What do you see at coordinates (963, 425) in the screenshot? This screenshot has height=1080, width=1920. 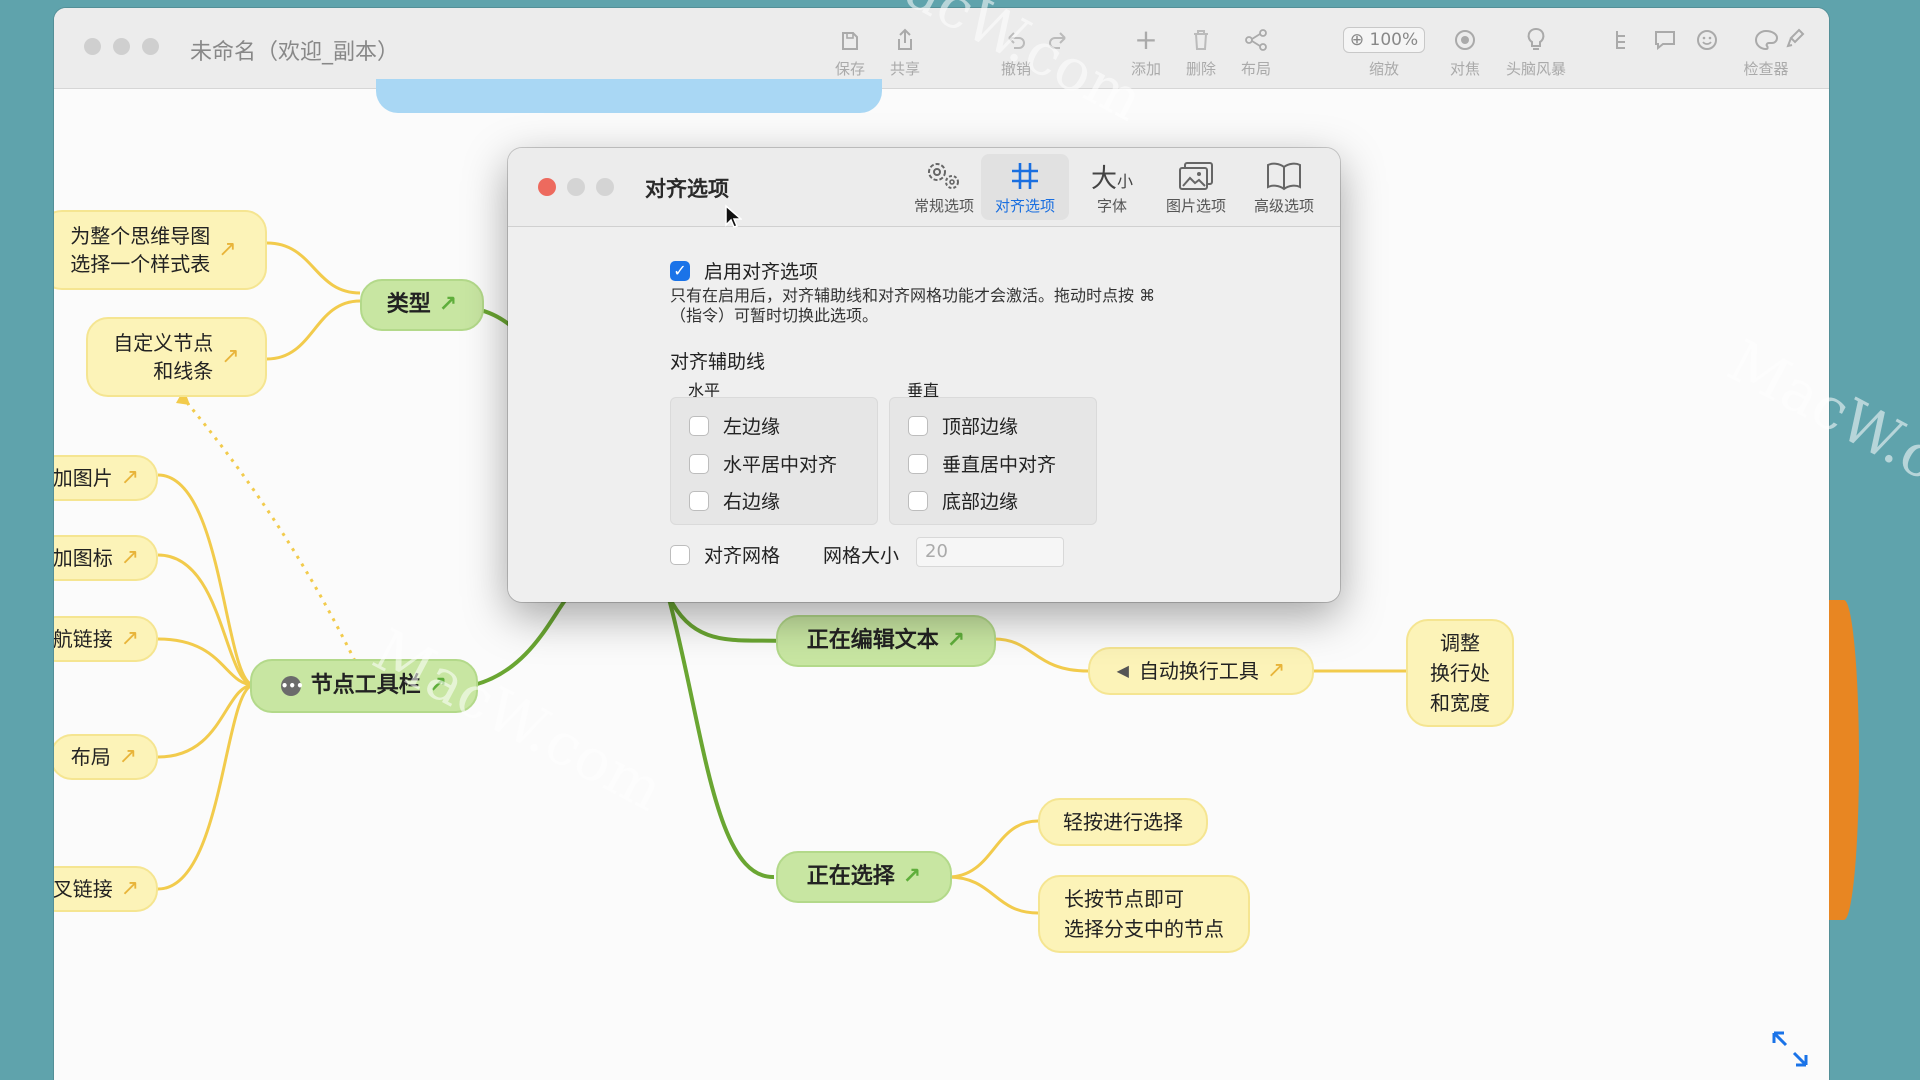 I see `option-top-edge: 顶部边缘` at bounding box center [963, 425].